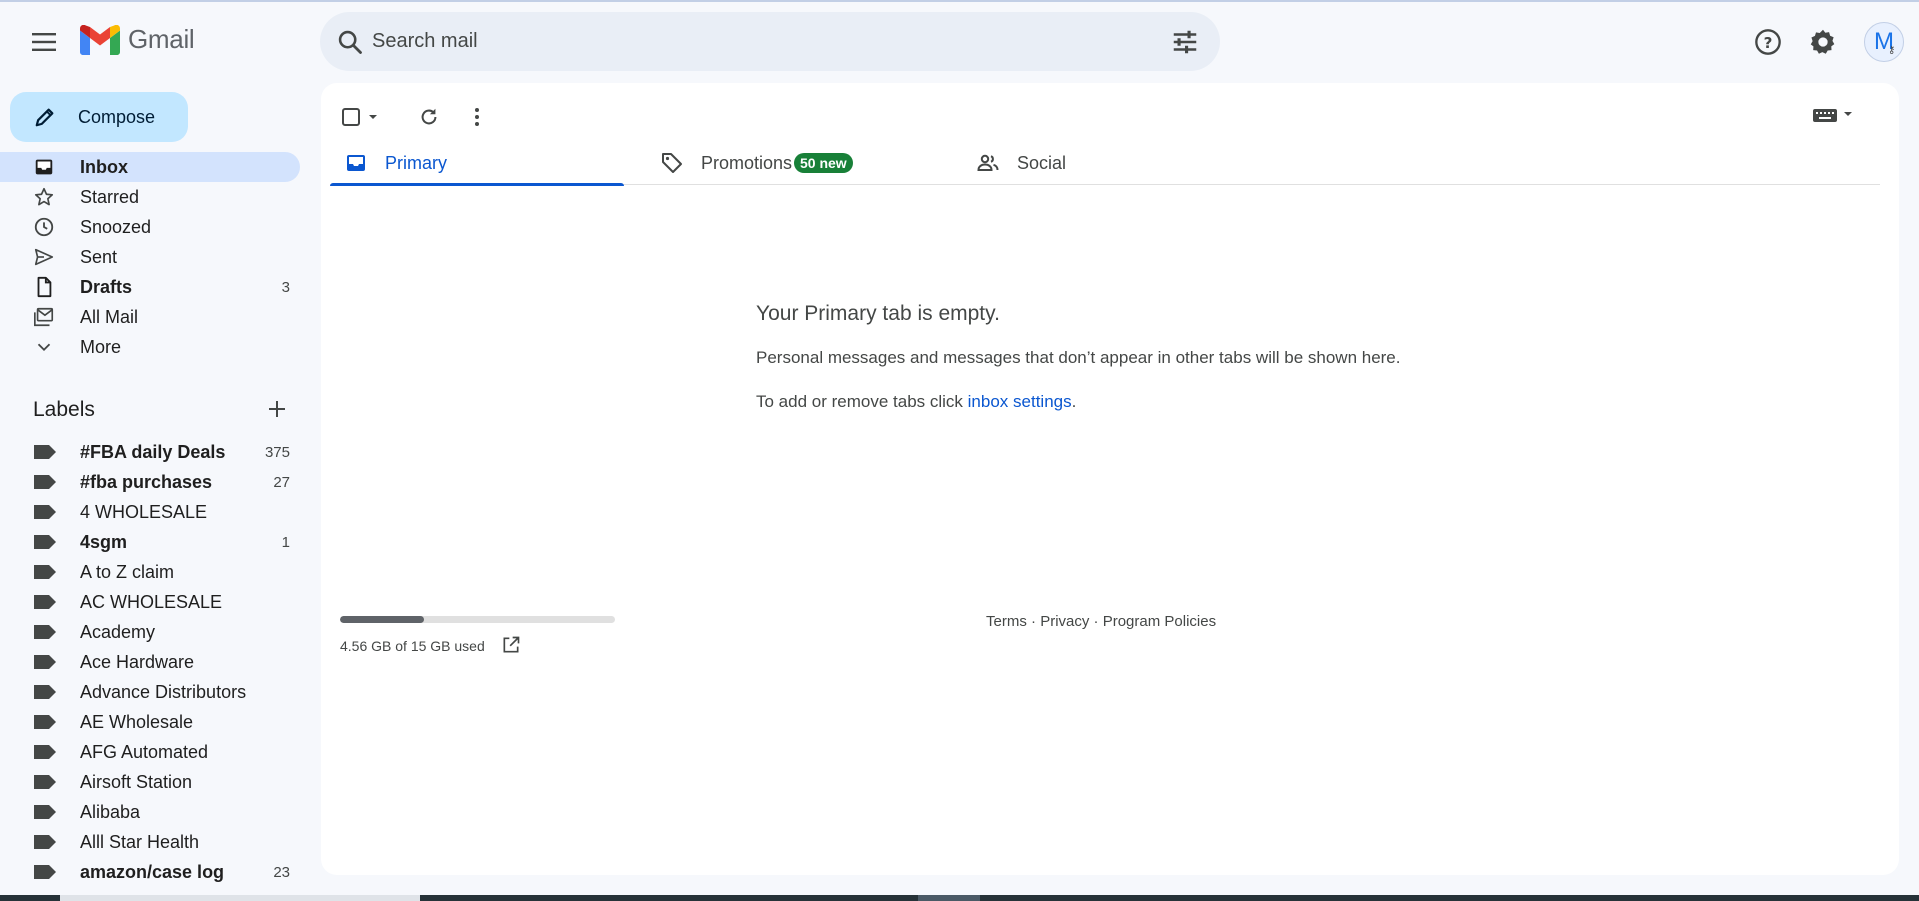 The image size is (1919, 901). I want to click on label-name: Alll Star Health, so click(140, 841).